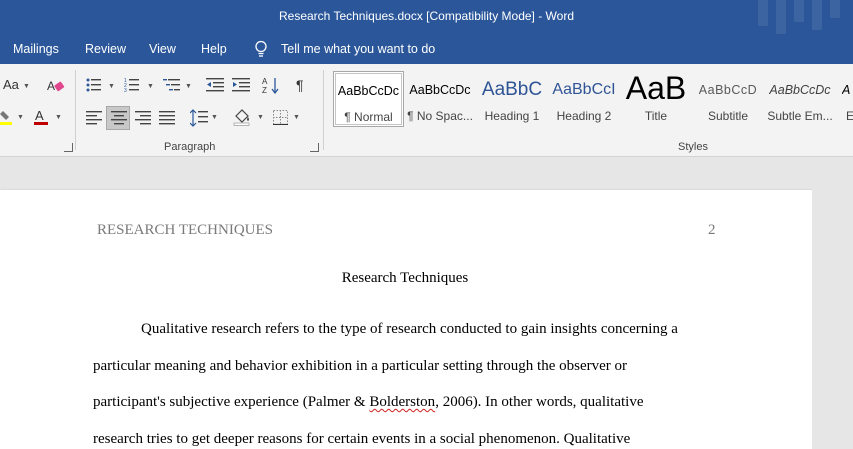 This screenshot has width=853, height=449. What do you see at coordinates (172, 85) in the screenshot?
I see `multilevel-list-icon` at bounding box center [172, 85].